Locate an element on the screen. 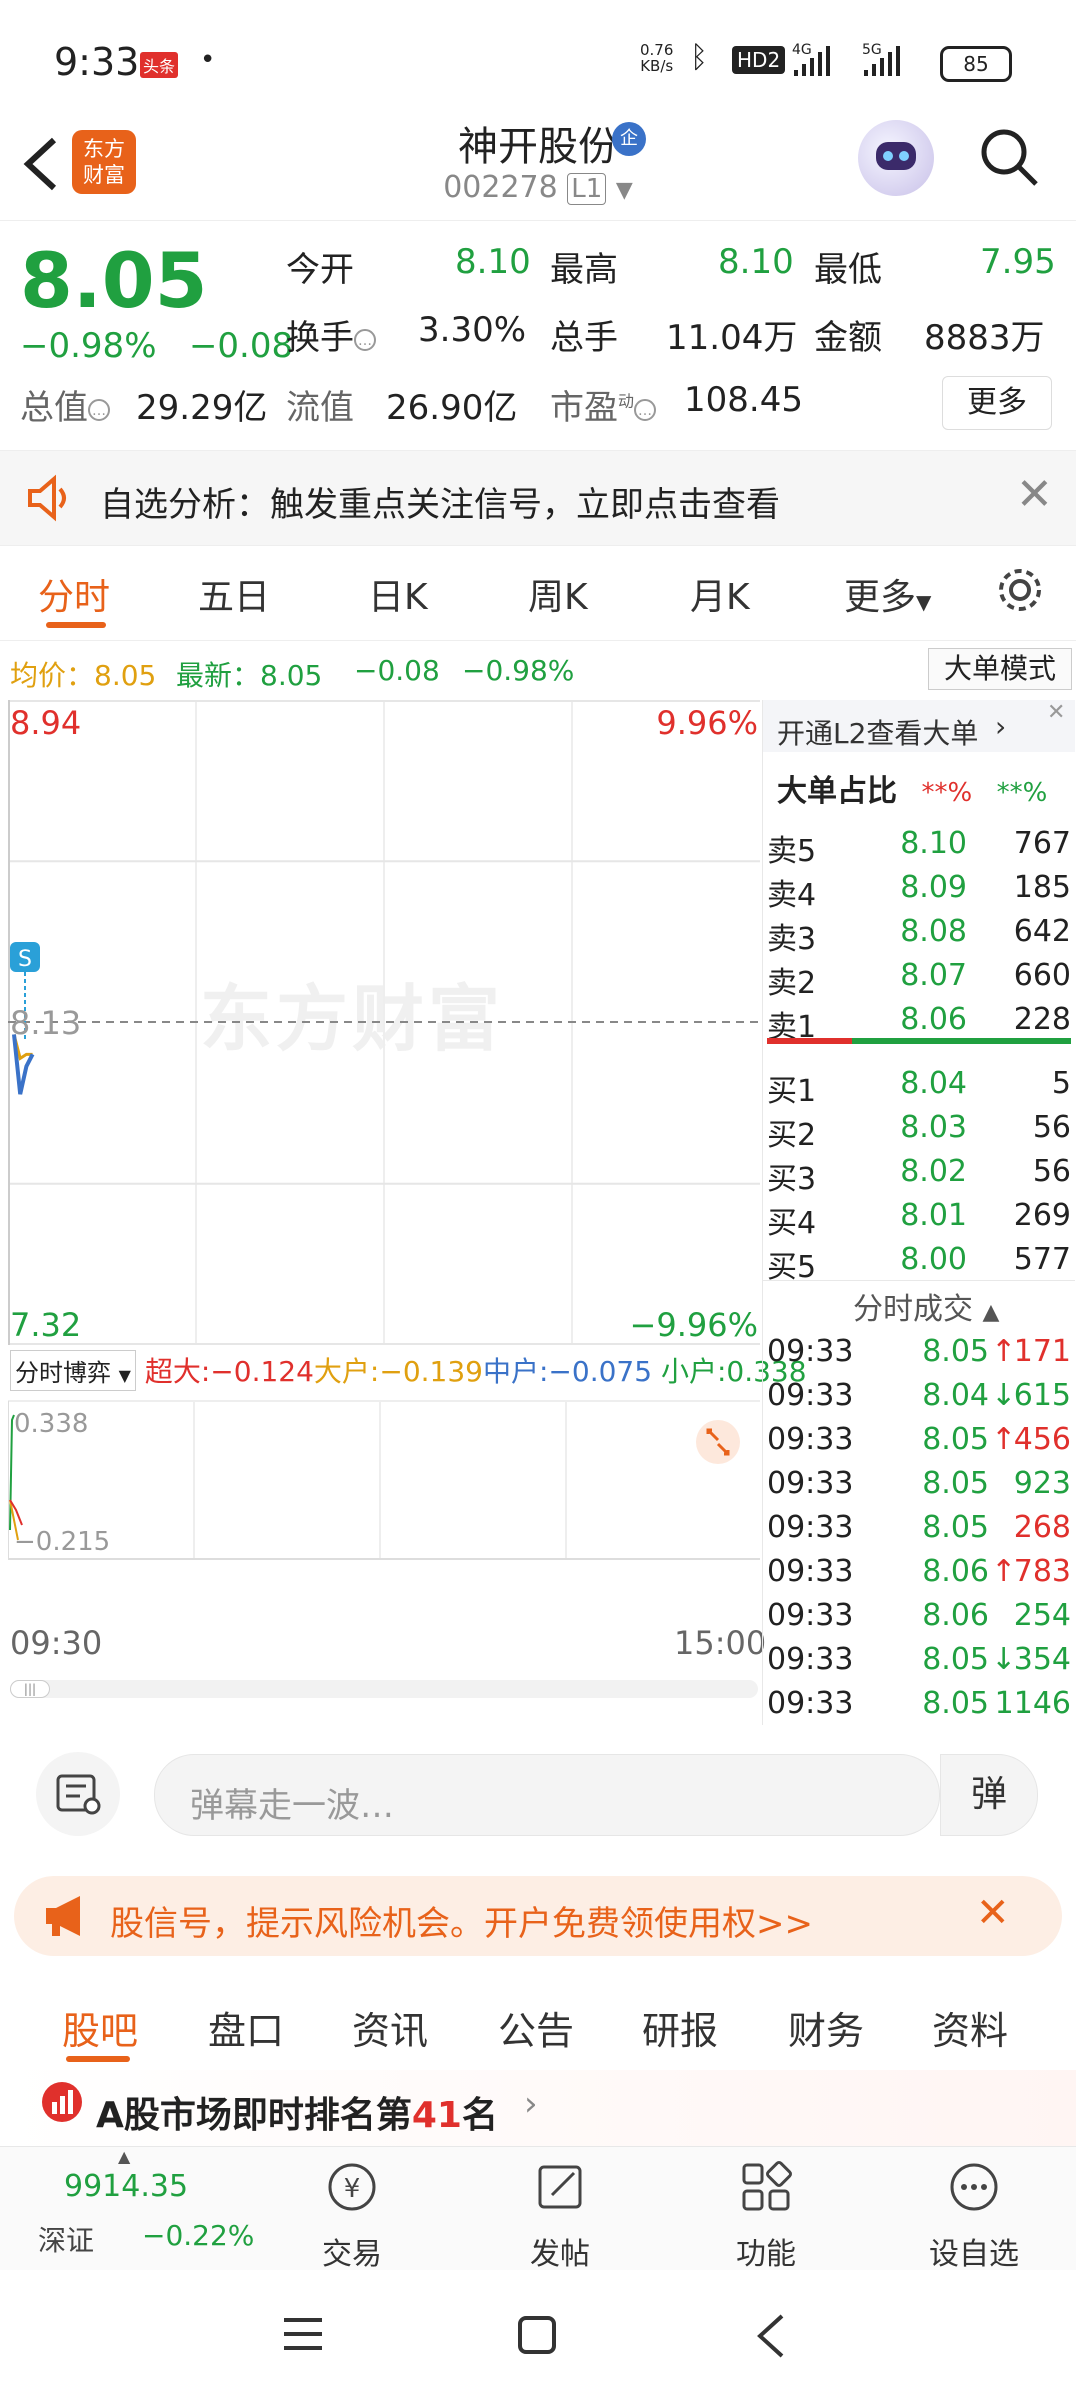 The height and width of the screenshot is (2400, 1076). index-ticker: ▲ 9914.35 深证 −0.22% is located at coordinates (127, 2209).